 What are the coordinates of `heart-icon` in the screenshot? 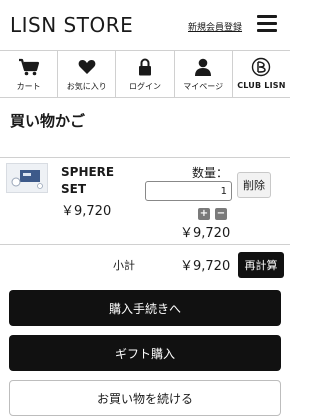 It's located at (87, 67).